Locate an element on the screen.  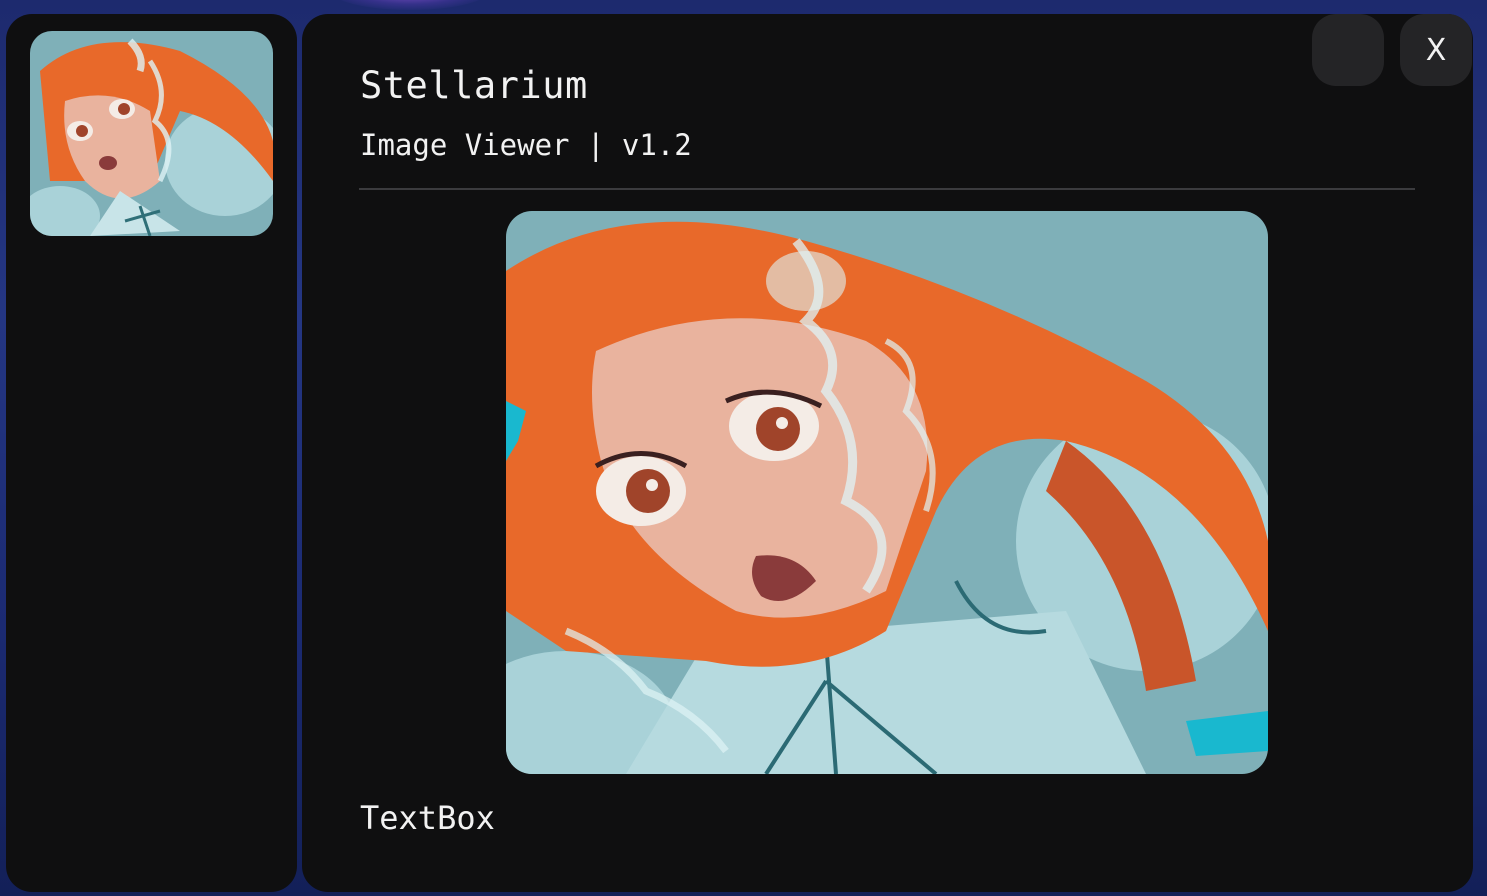
image-caption: TextBox is located at coordinates (427, 818).